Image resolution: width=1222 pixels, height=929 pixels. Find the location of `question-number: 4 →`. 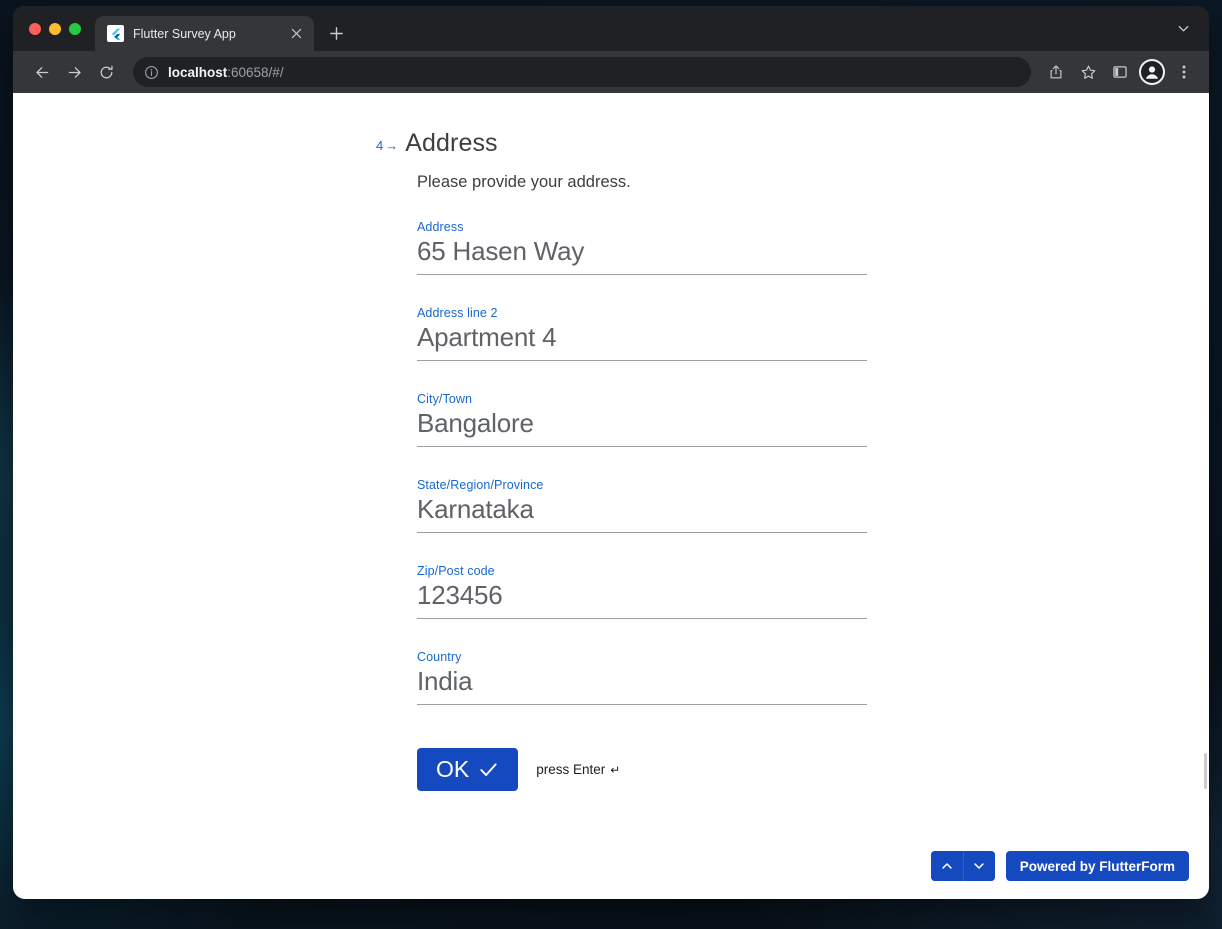

question-number: 4 → is located at coordinates (387, 145).